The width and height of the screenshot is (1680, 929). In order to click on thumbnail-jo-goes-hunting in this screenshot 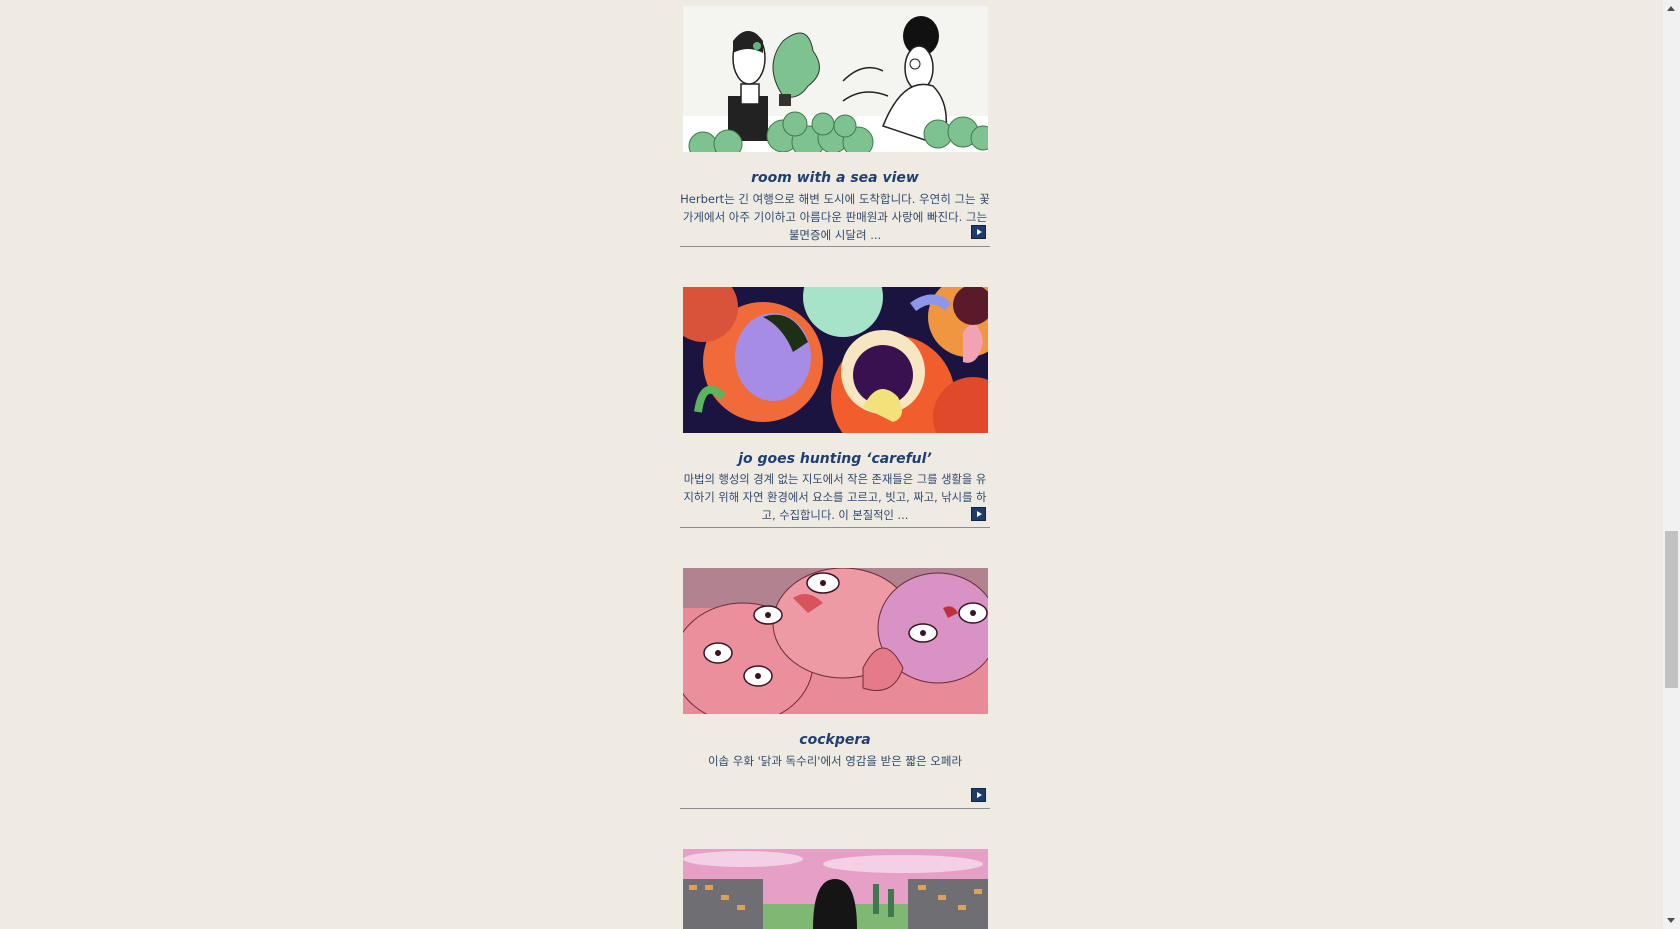, I will do `click(835, 360)`.